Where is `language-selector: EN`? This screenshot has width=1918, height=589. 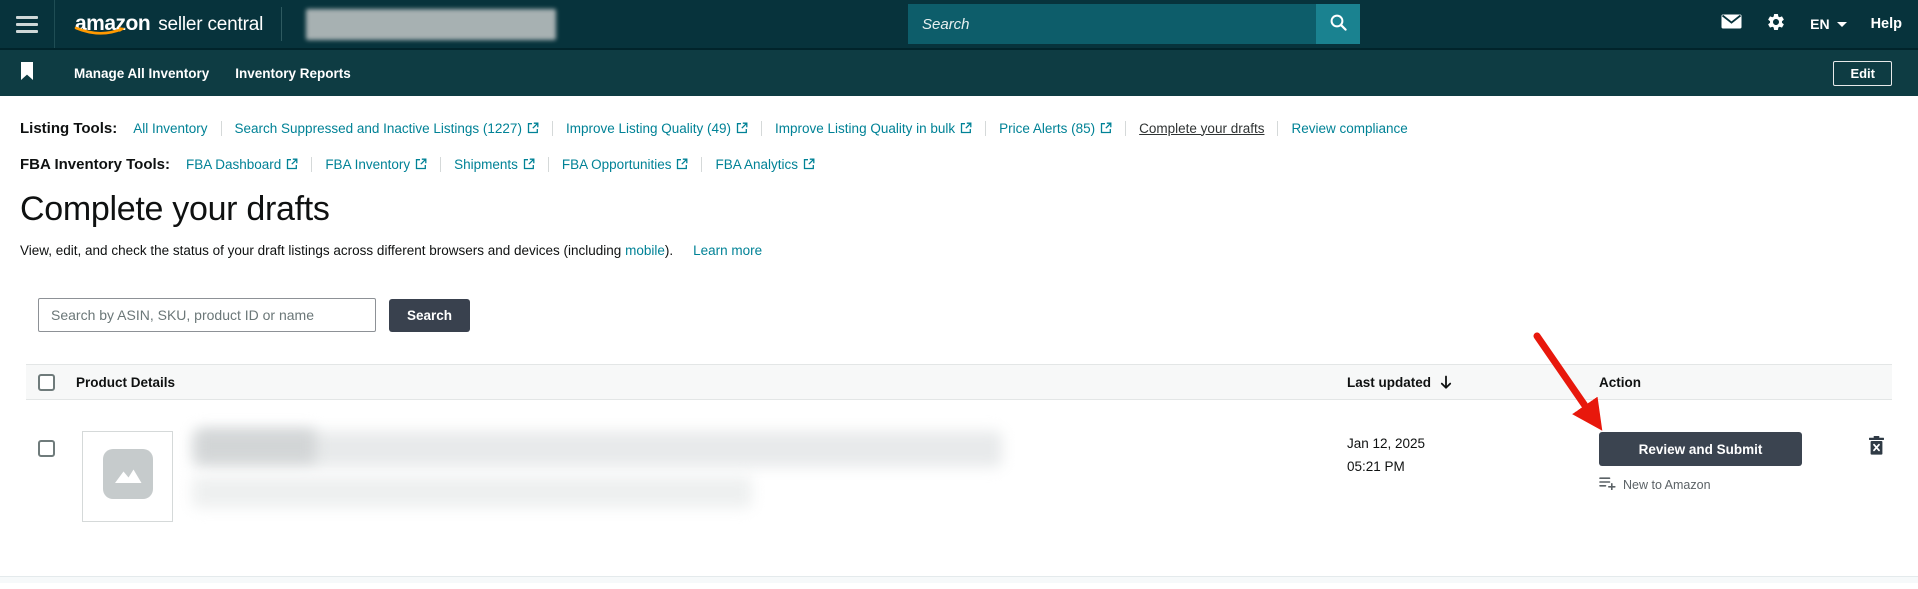 language-selector: EN is located at coordinates (1828, 24).